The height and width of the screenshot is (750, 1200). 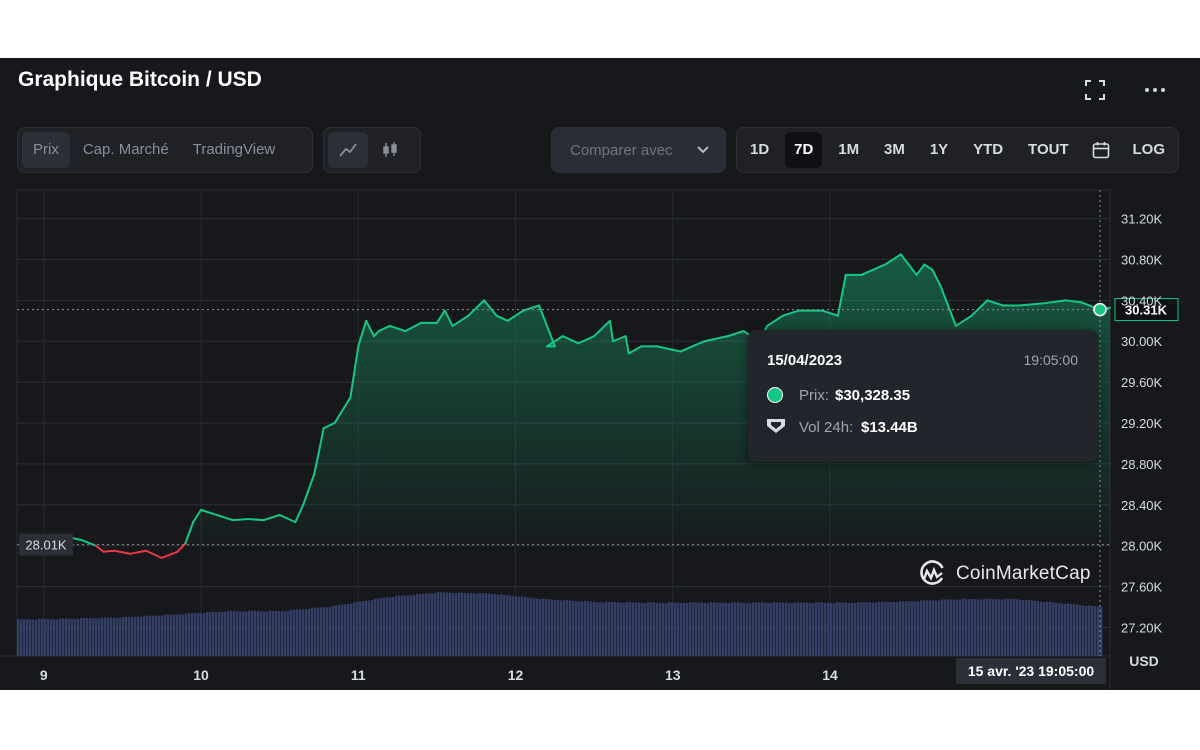 I want to click on price-dot-icon, so click(x=775, y=395).